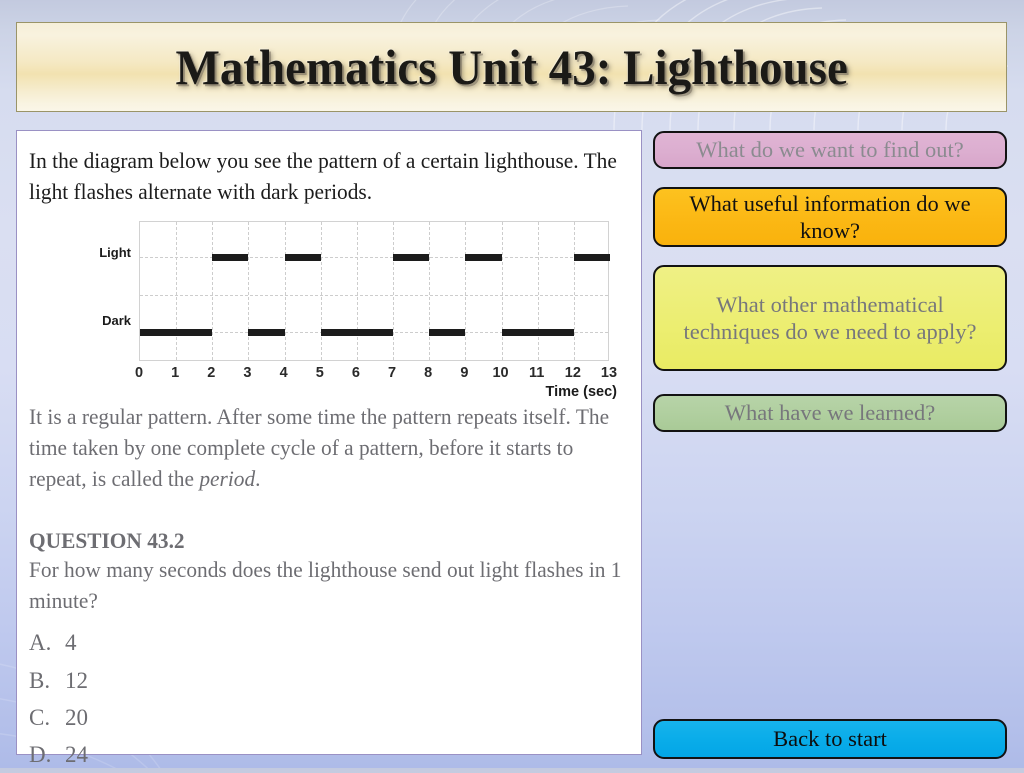  I want to click on y-axis-label-dark: Dark, so click(116, 321).